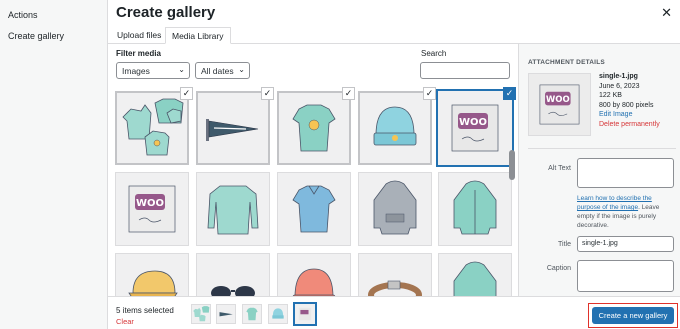  What do you see at coordinates (559, 168) in the screenshot?
I see `alt-text-label: Alt Text` at bounding box center [559, 168].